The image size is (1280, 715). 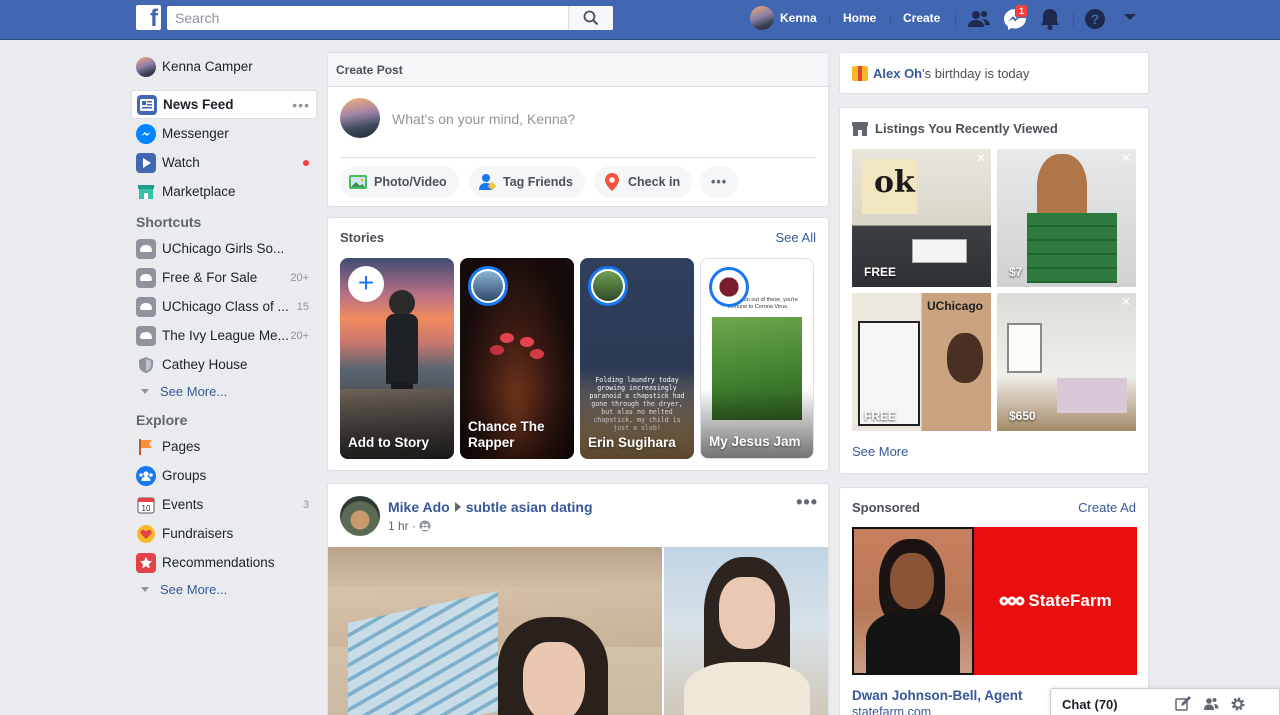 I want to click on sidebar-item-watch: Watch, so click(x=224, y=162).